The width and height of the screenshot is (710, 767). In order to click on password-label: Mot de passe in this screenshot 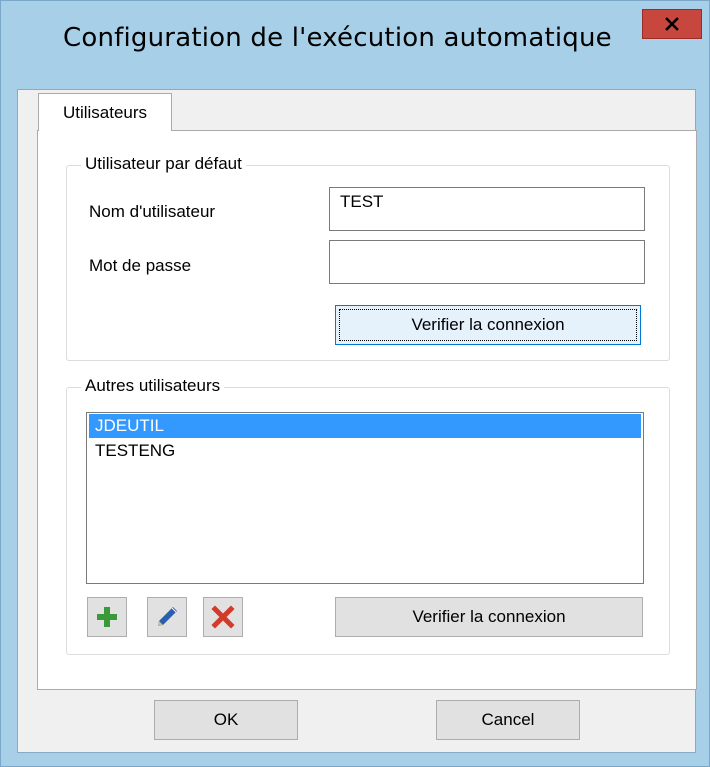, I will do `click(140, 265)`.